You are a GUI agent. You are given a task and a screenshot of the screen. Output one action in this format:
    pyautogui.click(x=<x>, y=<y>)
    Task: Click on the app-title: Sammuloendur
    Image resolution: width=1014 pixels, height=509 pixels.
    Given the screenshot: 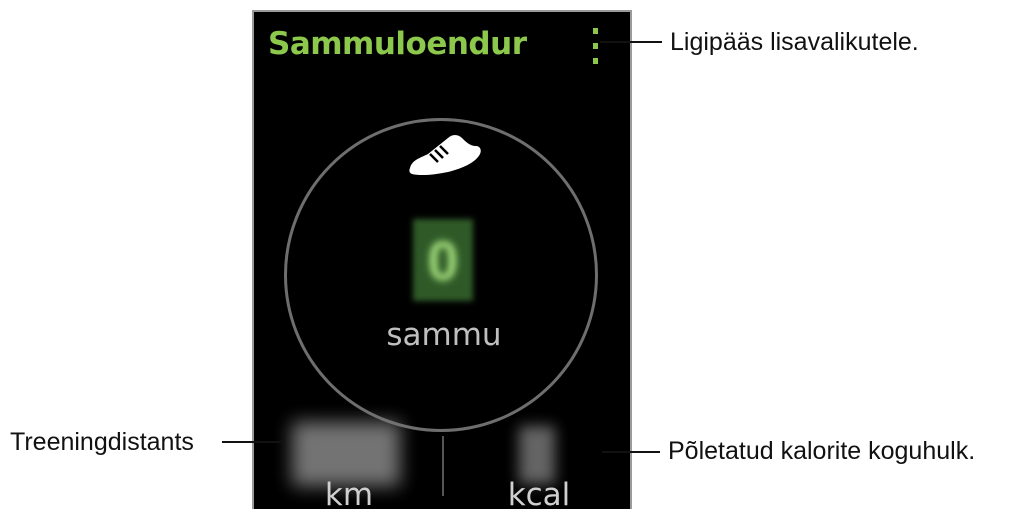 What is the action you would take?
    pyautogui.click(x=397, y=44)
    